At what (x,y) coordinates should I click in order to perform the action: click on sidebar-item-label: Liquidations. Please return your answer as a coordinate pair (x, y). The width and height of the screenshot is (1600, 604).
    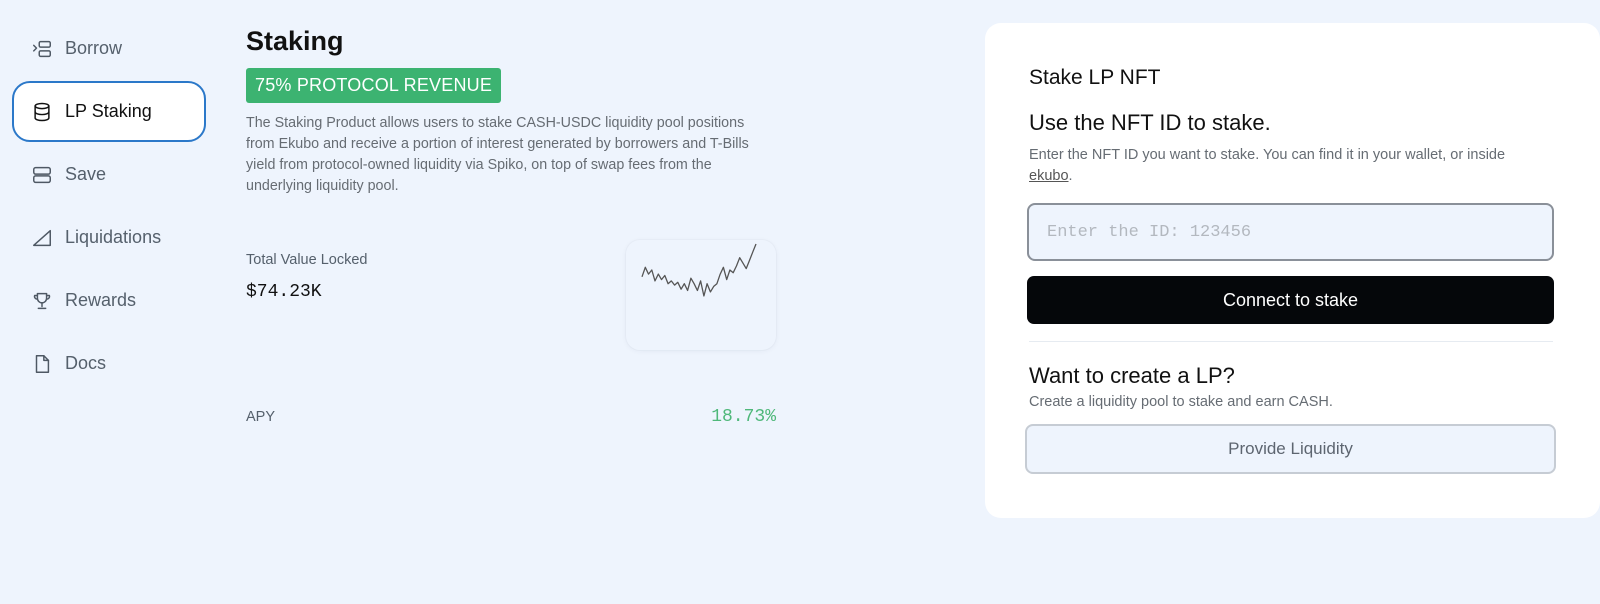
    Looking at the image, I should click on (113, 237).